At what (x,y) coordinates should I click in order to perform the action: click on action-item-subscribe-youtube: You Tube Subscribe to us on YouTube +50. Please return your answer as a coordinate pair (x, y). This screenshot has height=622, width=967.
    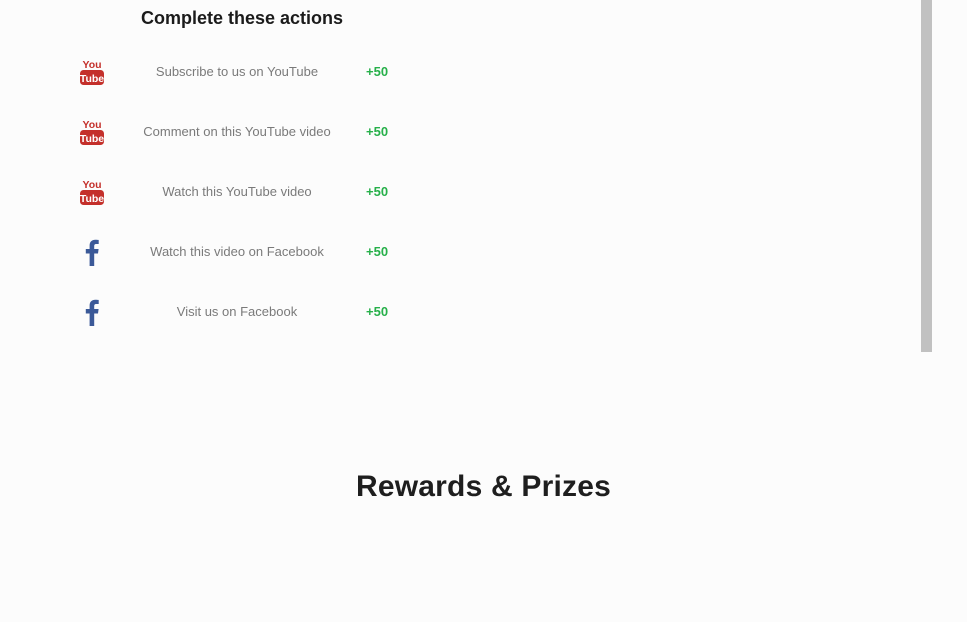
    Looking at the image, I should click on (240, 72).